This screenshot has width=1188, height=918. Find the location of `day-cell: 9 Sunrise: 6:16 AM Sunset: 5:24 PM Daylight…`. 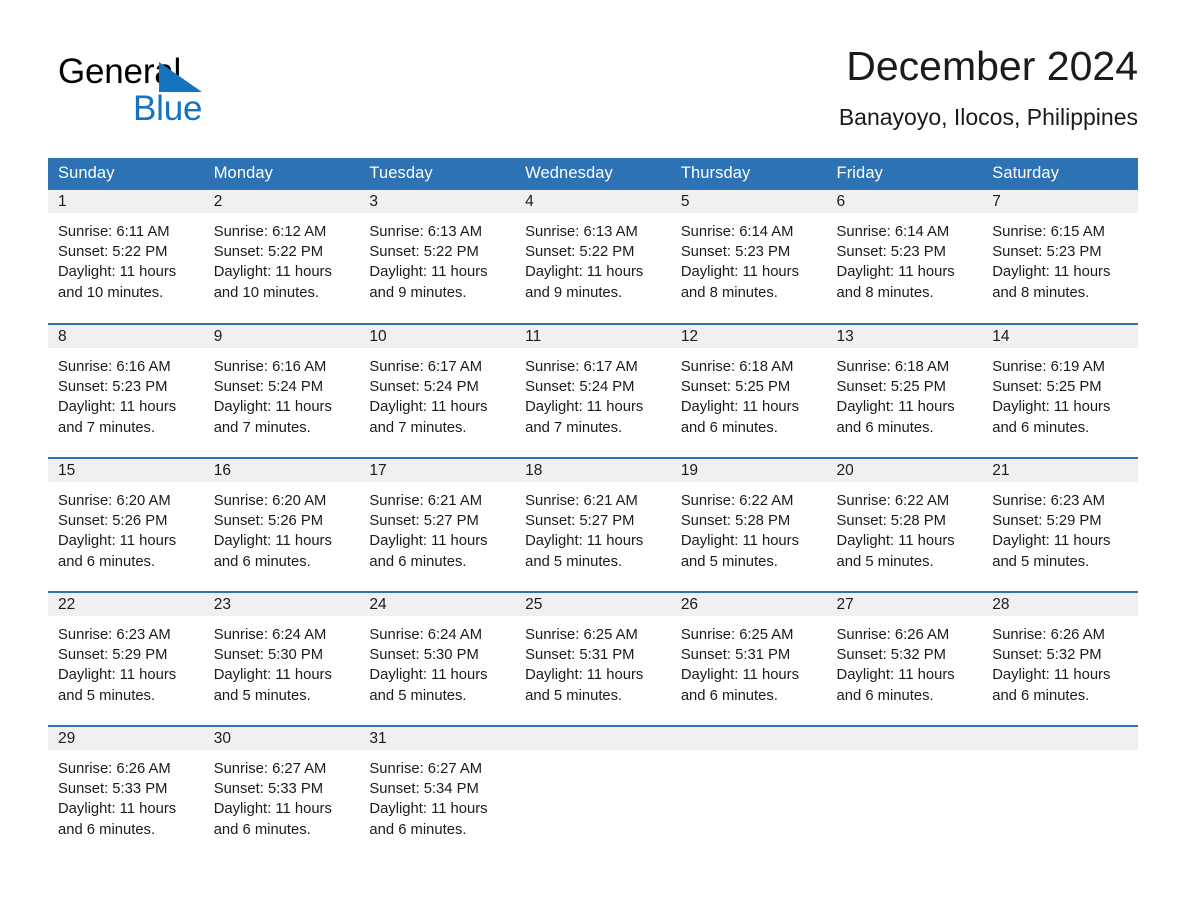

day-cell: 9 Sunrise: 6:16 AM Sunset: 5:24 PM Daylight… is located at coordinates (281, 390).